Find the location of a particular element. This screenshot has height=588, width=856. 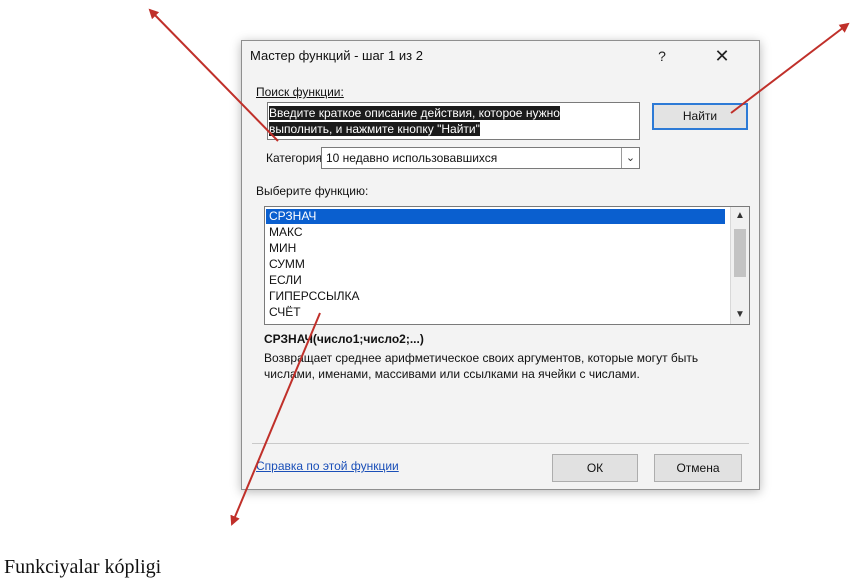

caption-text: Funkciyalar kópligi is located at coordinates (83, 567).